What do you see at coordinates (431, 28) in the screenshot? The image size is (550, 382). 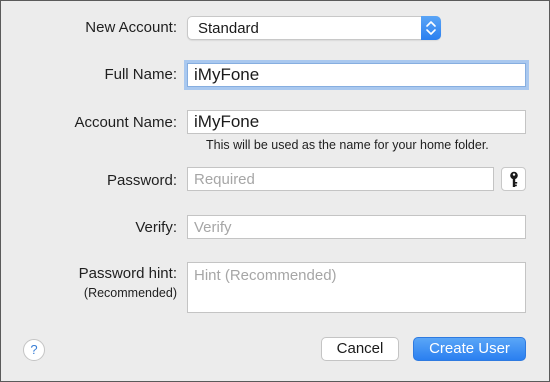 I see `chevron-up-down-icon` at bounding box center [431, 28].